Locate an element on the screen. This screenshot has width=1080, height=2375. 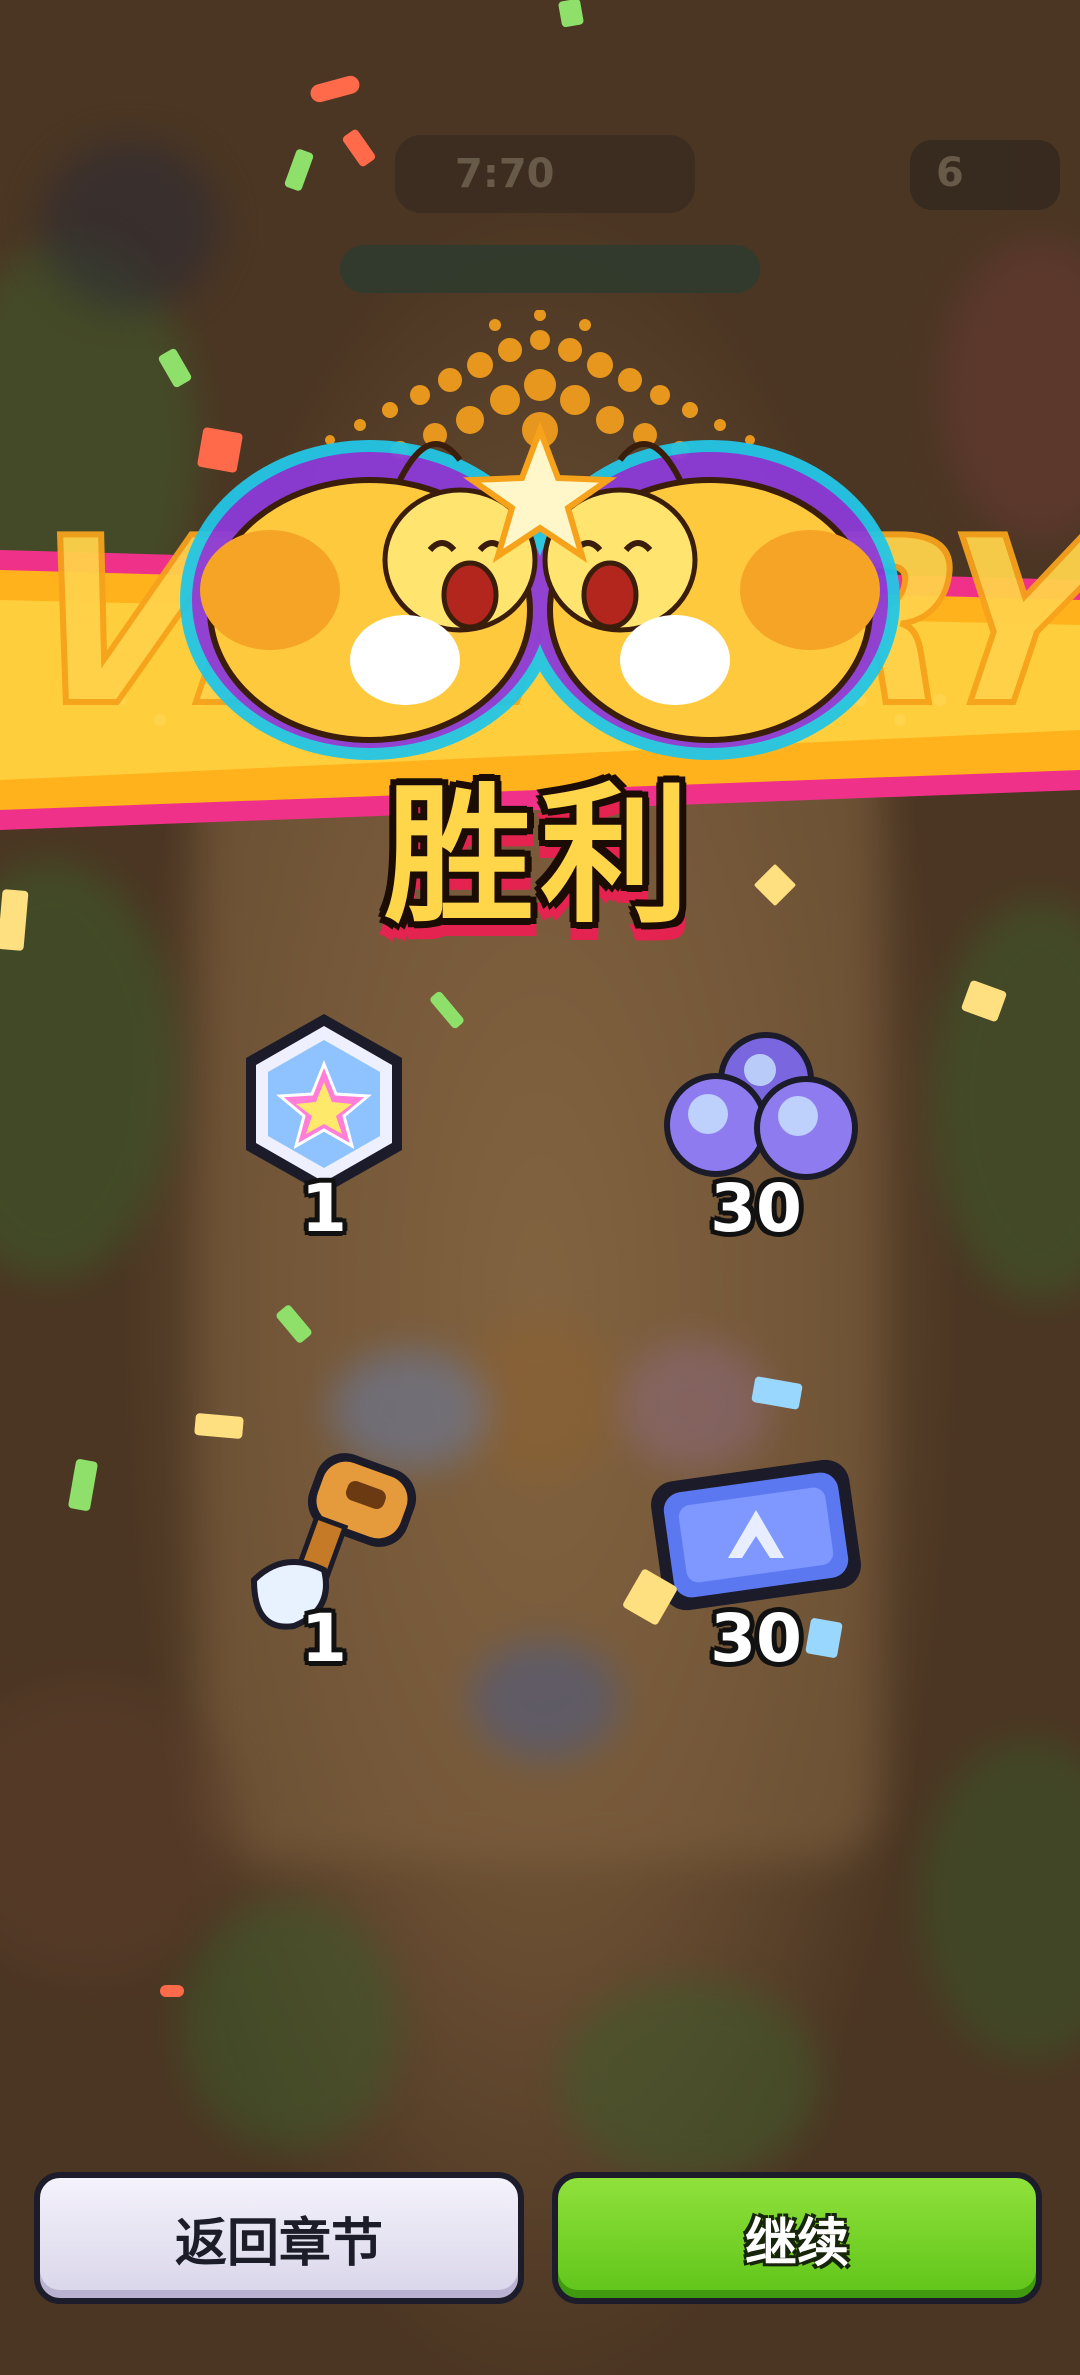
back-to-chapter-button: 返回章节 is located at coordinates (279, 2238).